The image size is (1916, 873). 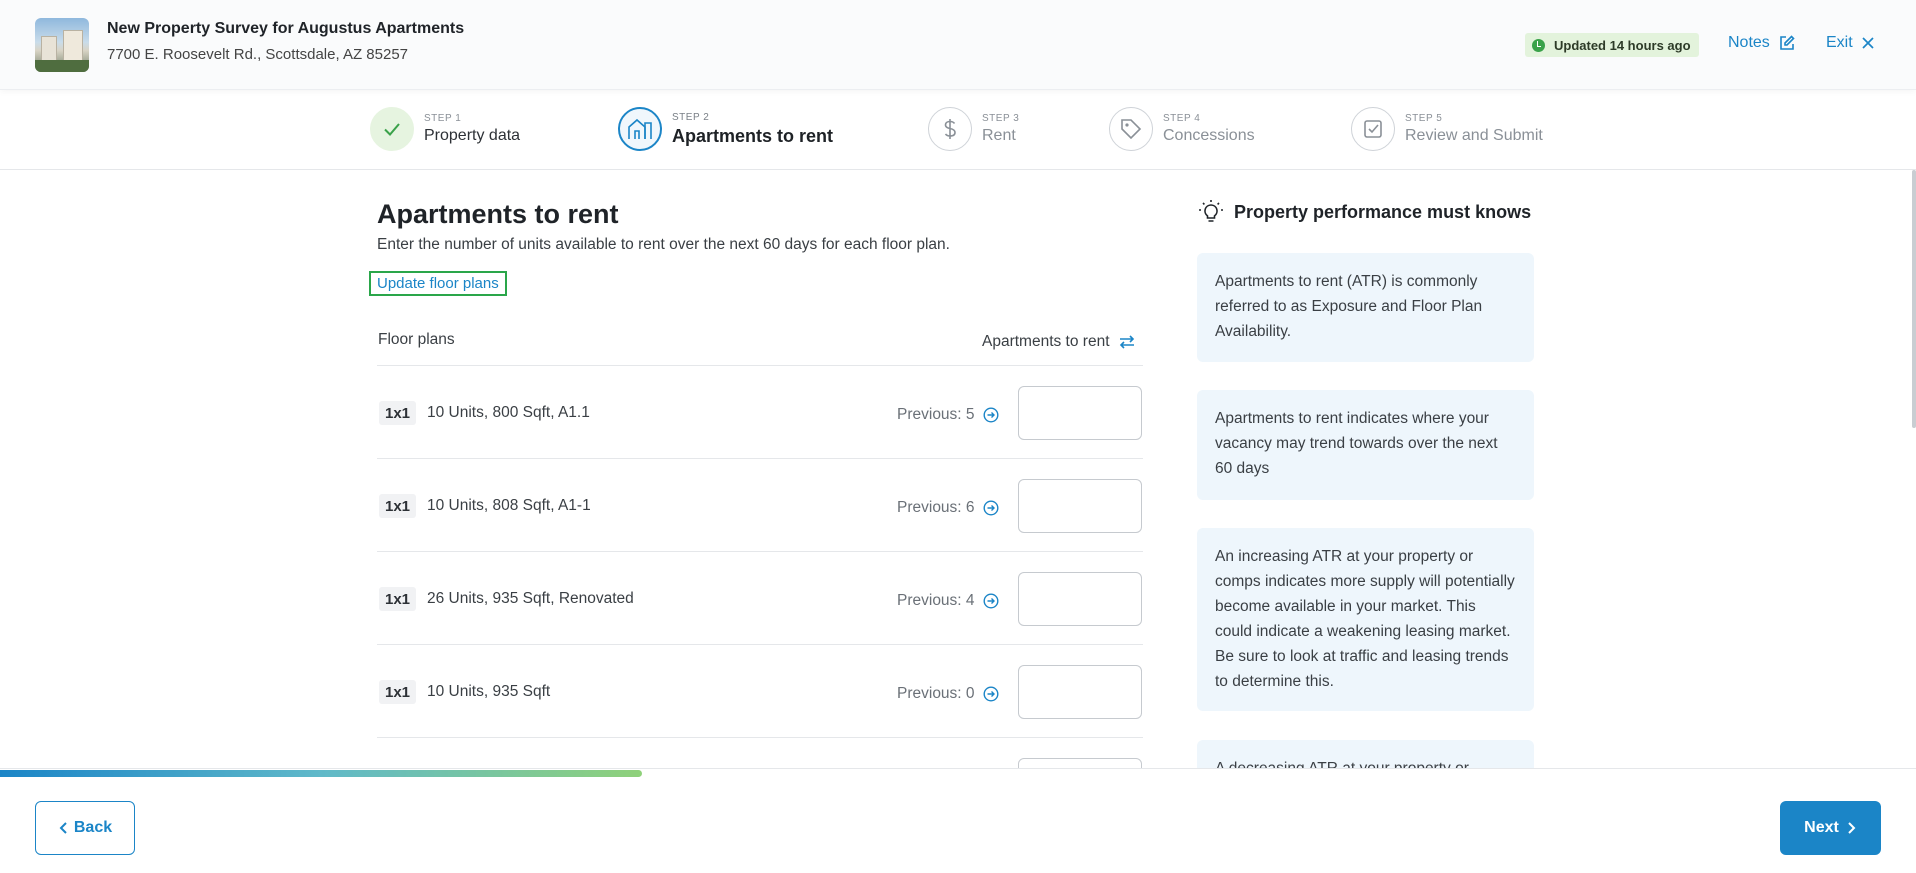 What do you see at coordinates (509, 505) in the screenshot?
I see `floor-plan-description: 10 Units, 808 Sqft, A1-1` at bounding box center [509, 505].